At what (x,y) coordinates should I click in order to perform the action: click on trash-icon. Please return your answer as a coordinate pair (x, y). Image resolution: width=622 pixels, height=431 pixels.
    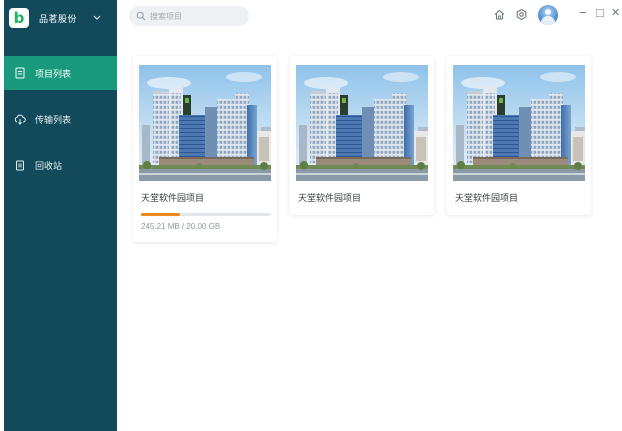
    Looking at the image, I should click on (20, 165).